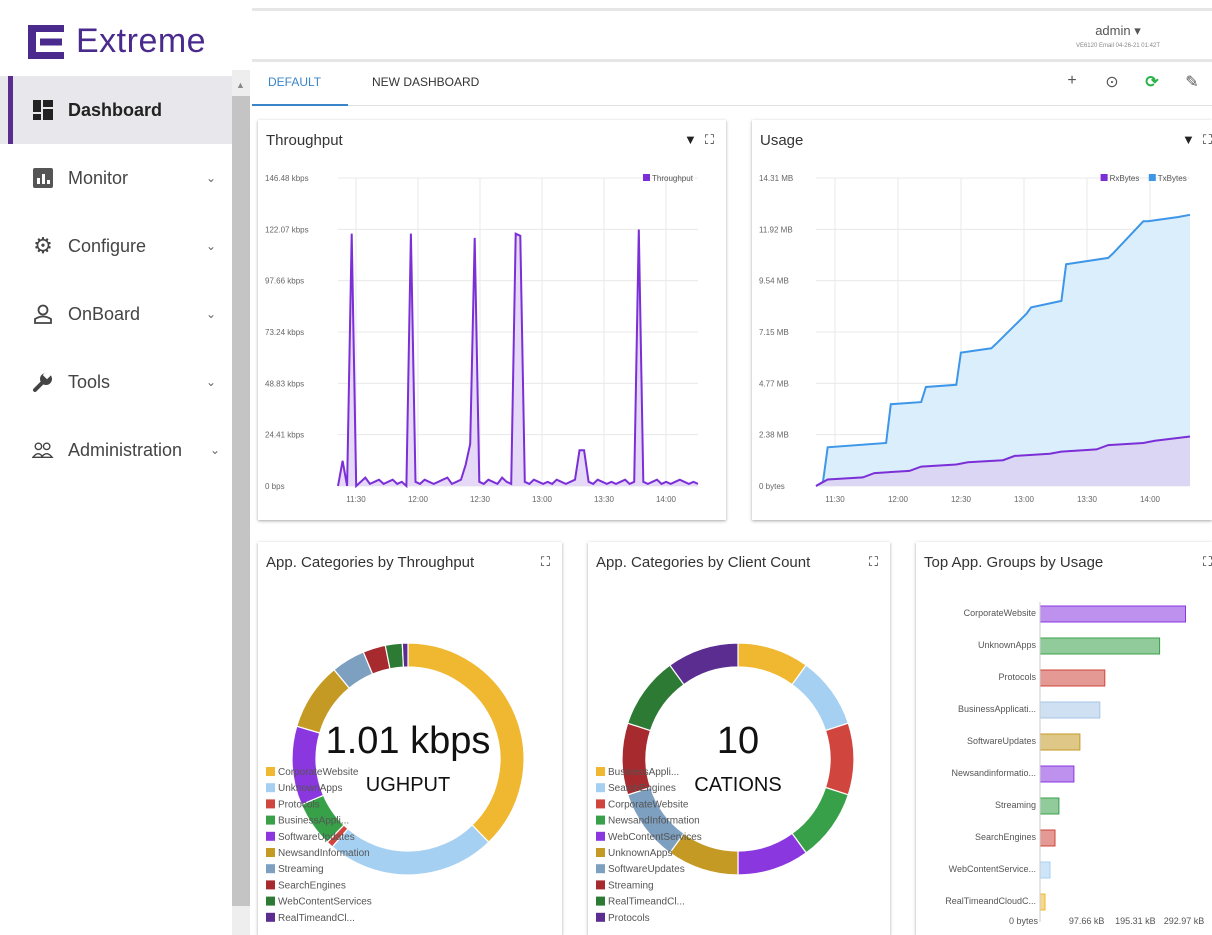 This screenshot has width=1212, height=935. Describe the element at coordinates (116, 382) in the screenshot. I see `sidebar-item-tools: Tools ⌄` at that location.